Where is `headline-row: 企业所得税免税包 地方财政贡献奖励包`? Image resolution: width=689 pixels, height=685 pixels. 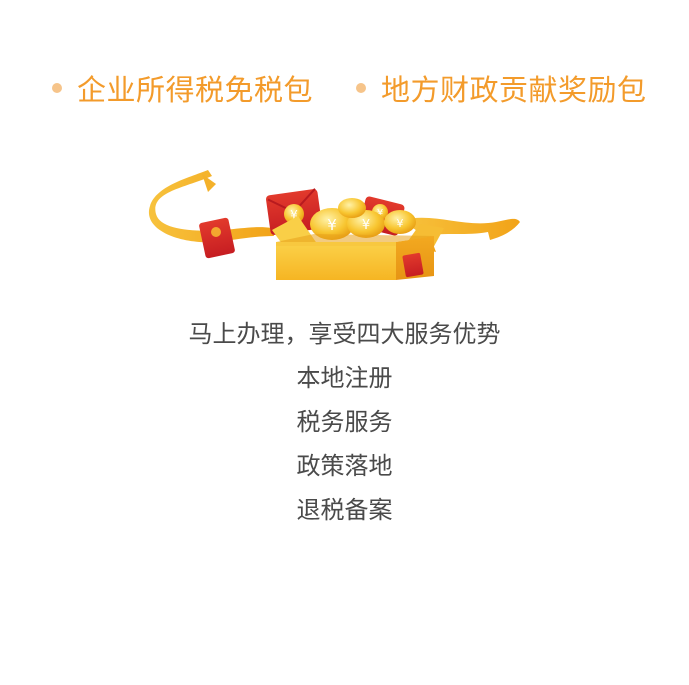
headline-row: 企业所得税免税包 地方财政贡献奖励包 is located at coordinates (344, 88).